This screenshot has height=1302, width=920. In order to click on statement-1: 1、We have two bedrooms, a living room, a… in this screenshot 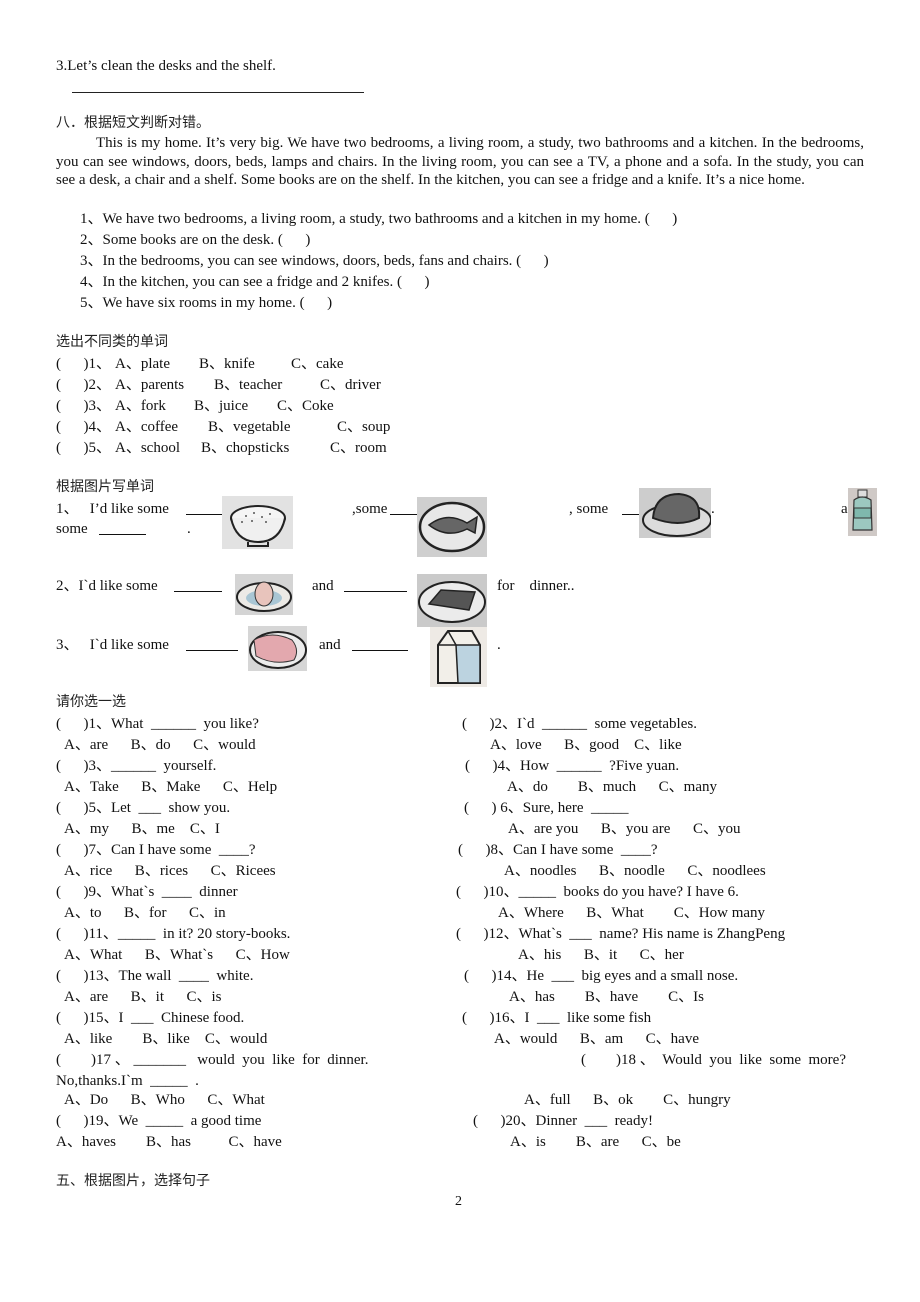, I will do `click(379, 219)`.